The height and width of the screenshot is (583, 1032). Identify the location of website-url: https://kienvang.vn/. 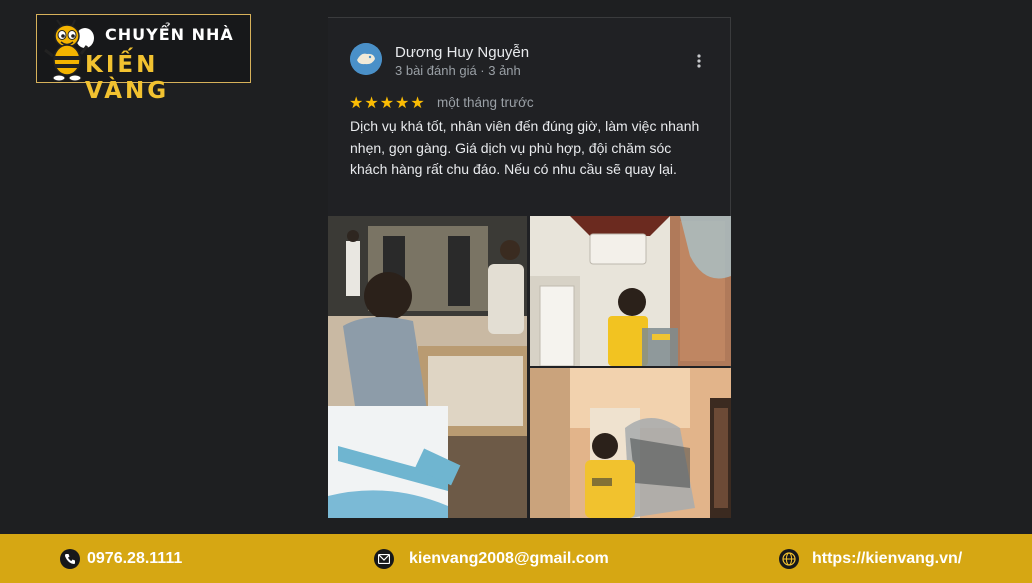
(887, 559).